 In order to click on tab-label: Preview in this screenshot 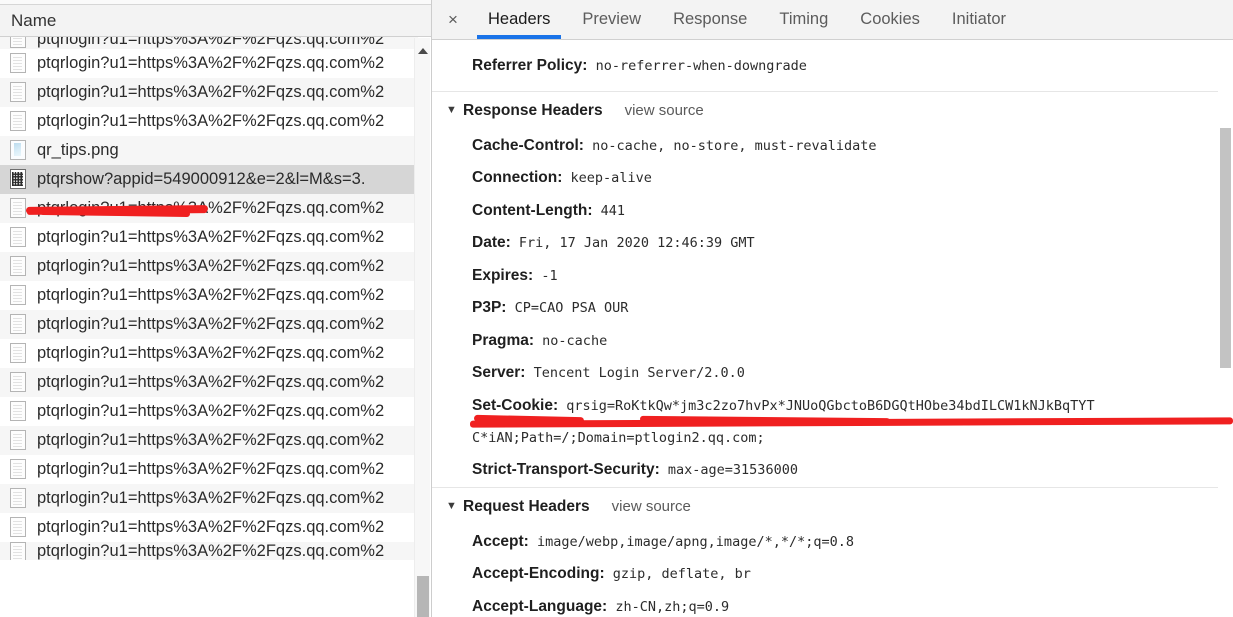, I will do `click(612, 19)`.